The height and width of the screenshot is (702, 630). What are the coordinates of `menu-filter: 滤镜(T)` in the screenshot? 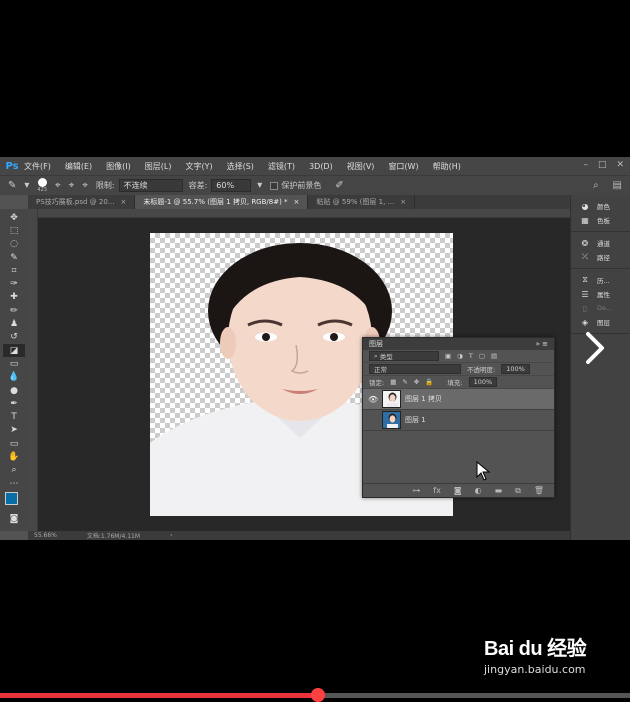 It's located at (281, 166).